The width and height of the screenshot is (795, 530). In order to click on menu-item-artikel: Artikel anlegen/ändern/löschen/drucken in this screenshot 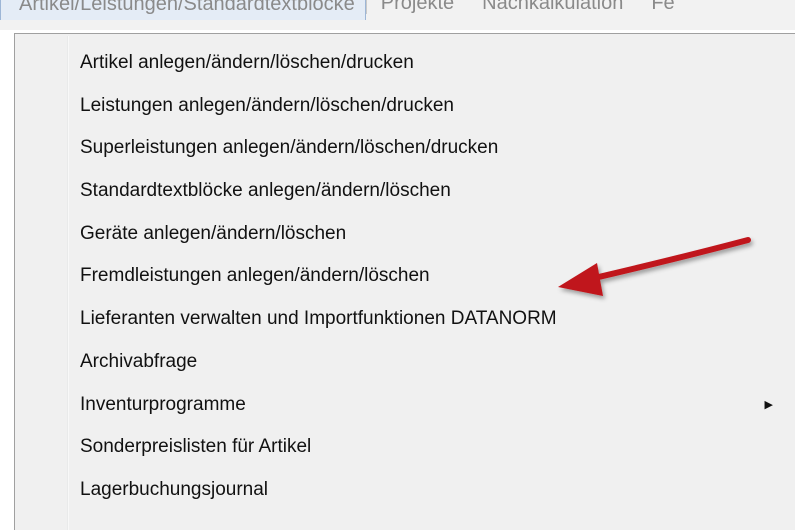, I will do `click(405, 63)`.